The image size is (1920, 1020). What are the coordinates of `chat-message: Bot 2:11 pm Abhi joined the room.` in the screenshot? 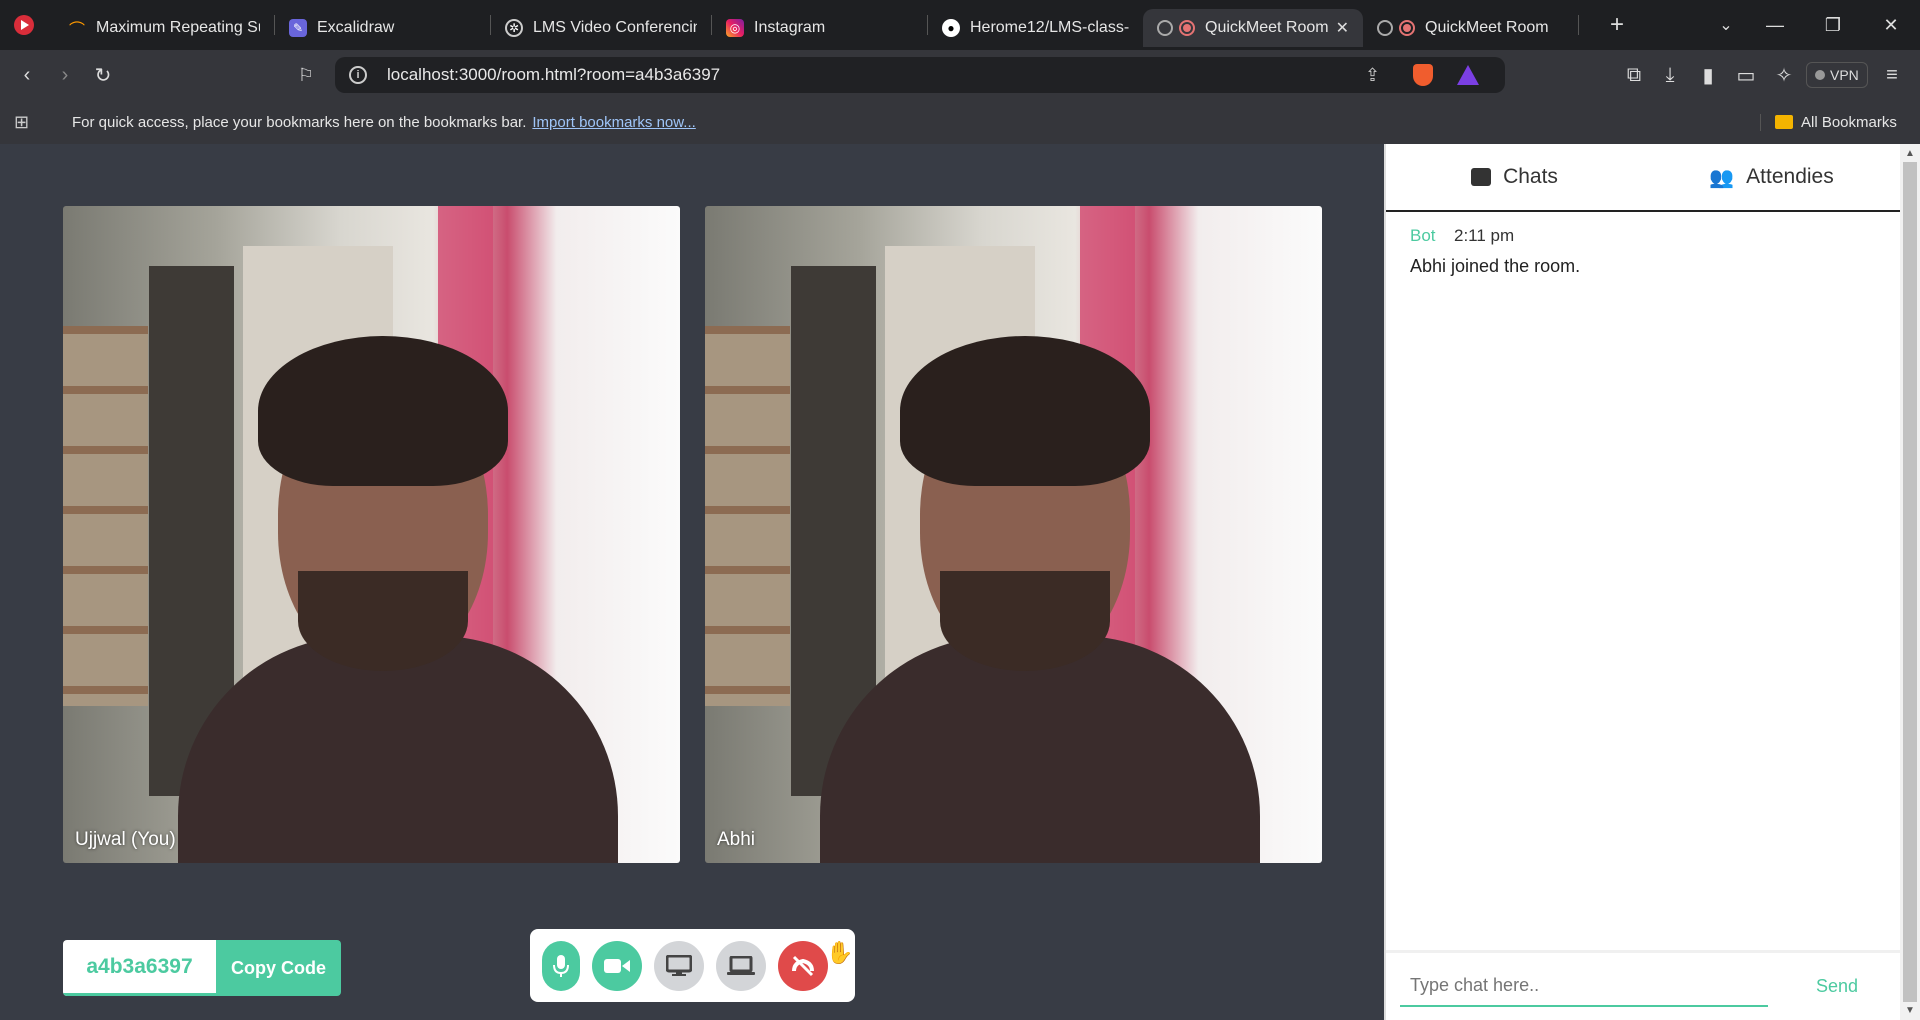 It's located at (1643, 251).